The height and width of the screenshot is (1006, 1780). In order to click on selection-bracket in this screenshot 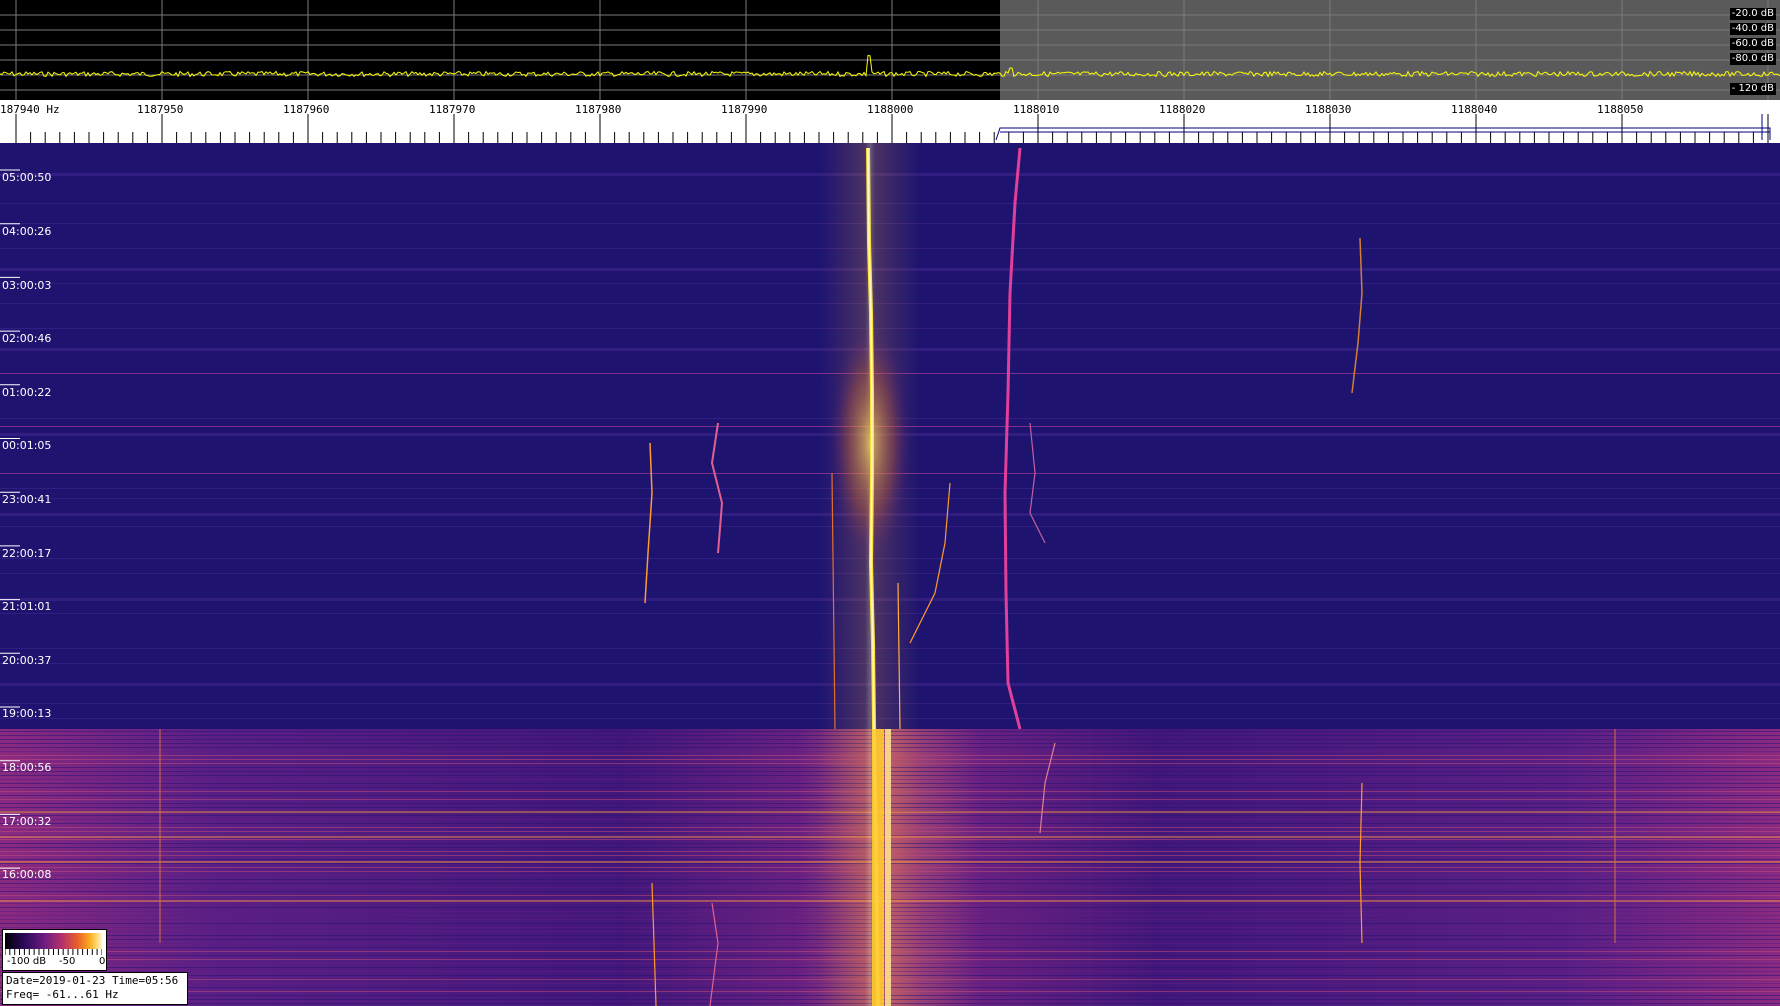, I will do `click(1383, 134)`.